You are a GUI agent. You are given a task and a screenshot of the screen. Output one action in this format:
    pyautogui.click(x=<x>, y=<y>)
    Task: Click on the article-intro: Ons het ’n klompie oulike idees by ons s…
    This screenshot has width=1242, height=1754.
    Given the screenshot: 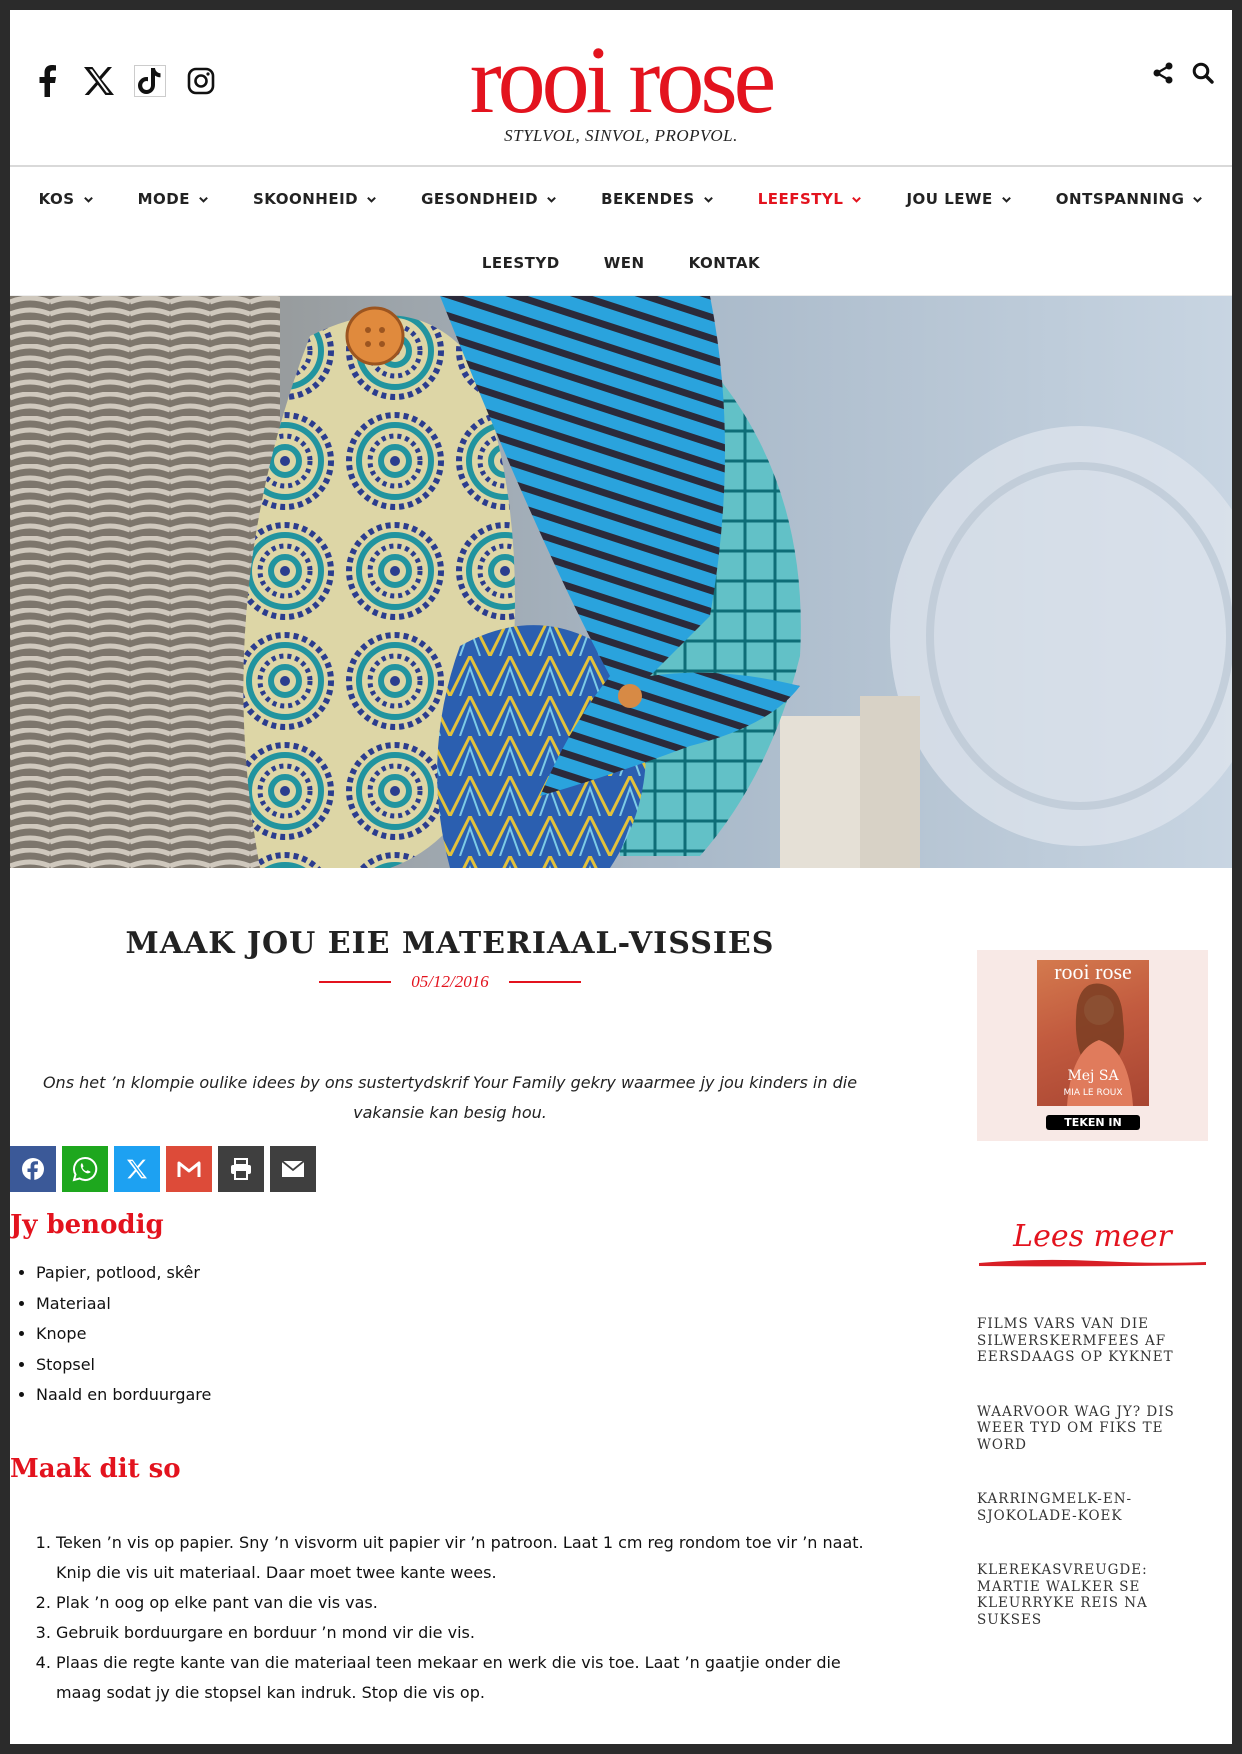 What is the action you would take?
    pyautogui.click(x=450, y=1097)
    